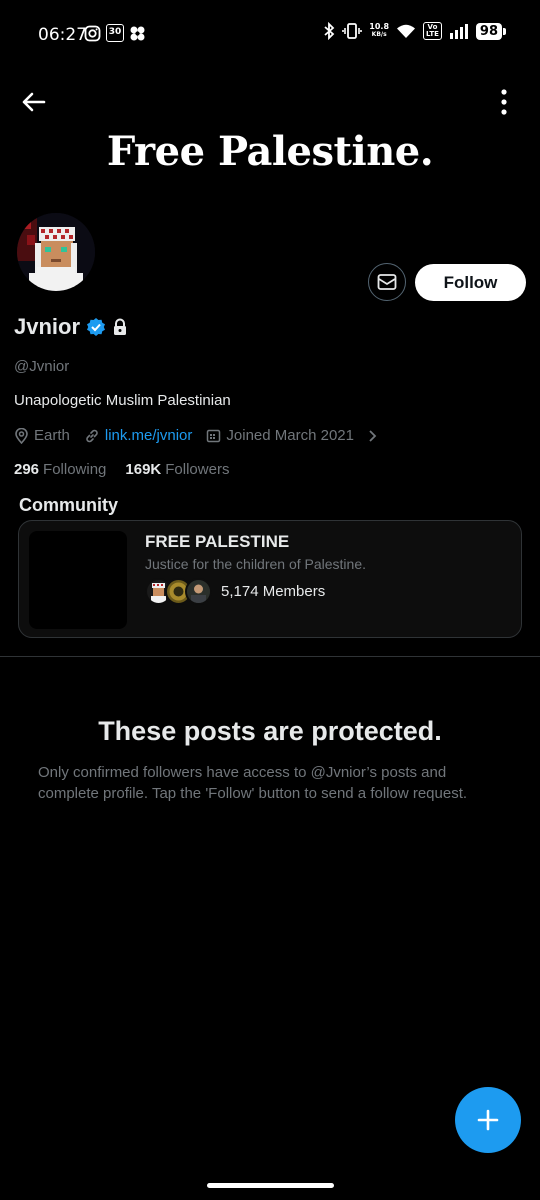 The image size is (540, 1200). What do you see at coordinates (273, 591) in the screenshot?
I see `member-count: 5,174 Members` at bounding box center [273, 591].